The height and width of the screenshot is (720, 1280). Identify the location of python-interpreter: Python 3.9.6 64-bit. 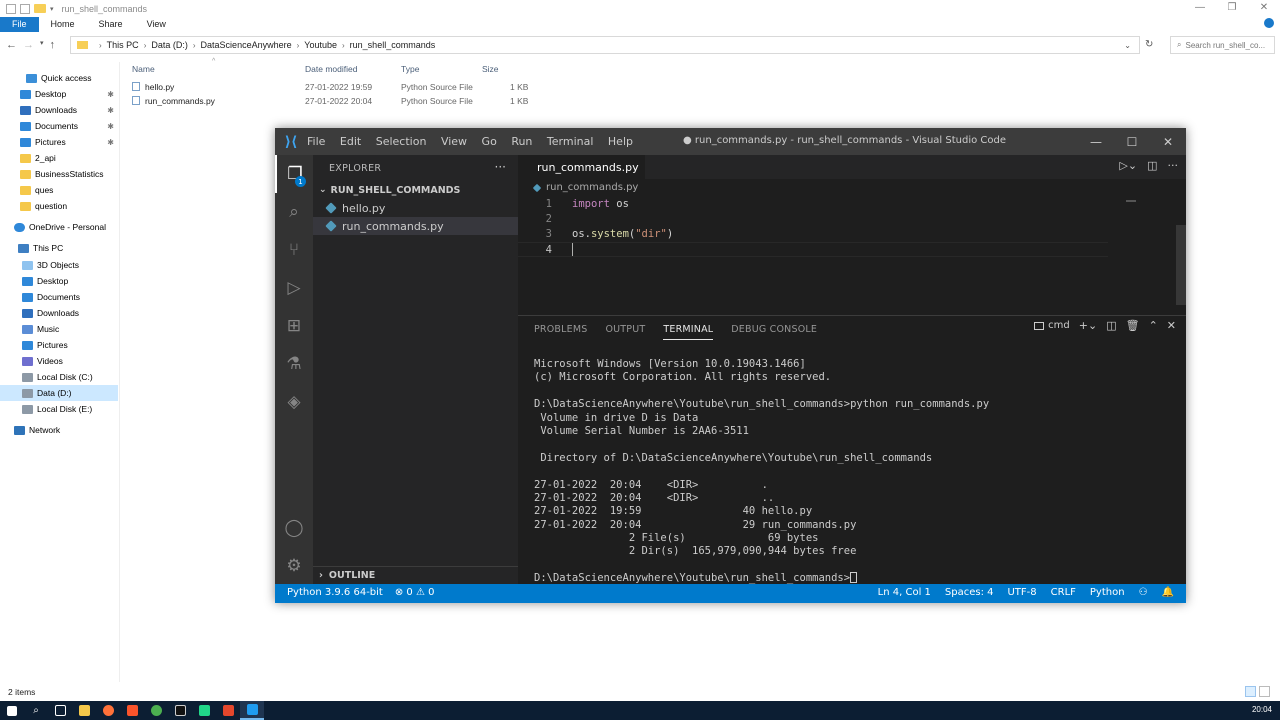
(335, 592).